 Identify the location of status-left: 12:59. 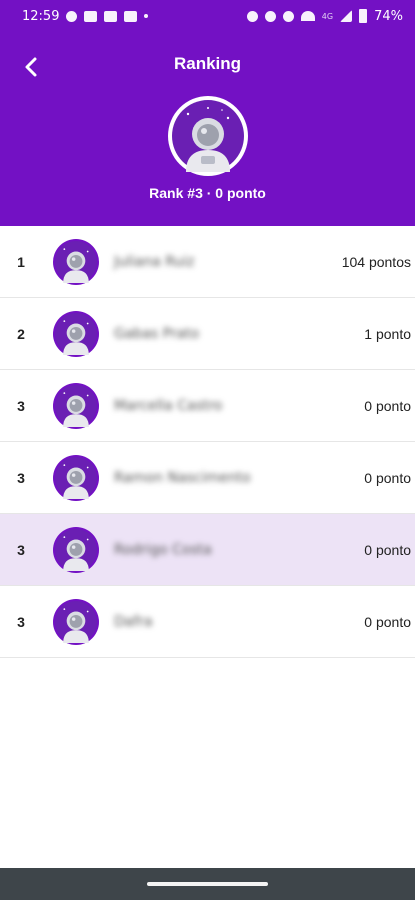
(85, 16).